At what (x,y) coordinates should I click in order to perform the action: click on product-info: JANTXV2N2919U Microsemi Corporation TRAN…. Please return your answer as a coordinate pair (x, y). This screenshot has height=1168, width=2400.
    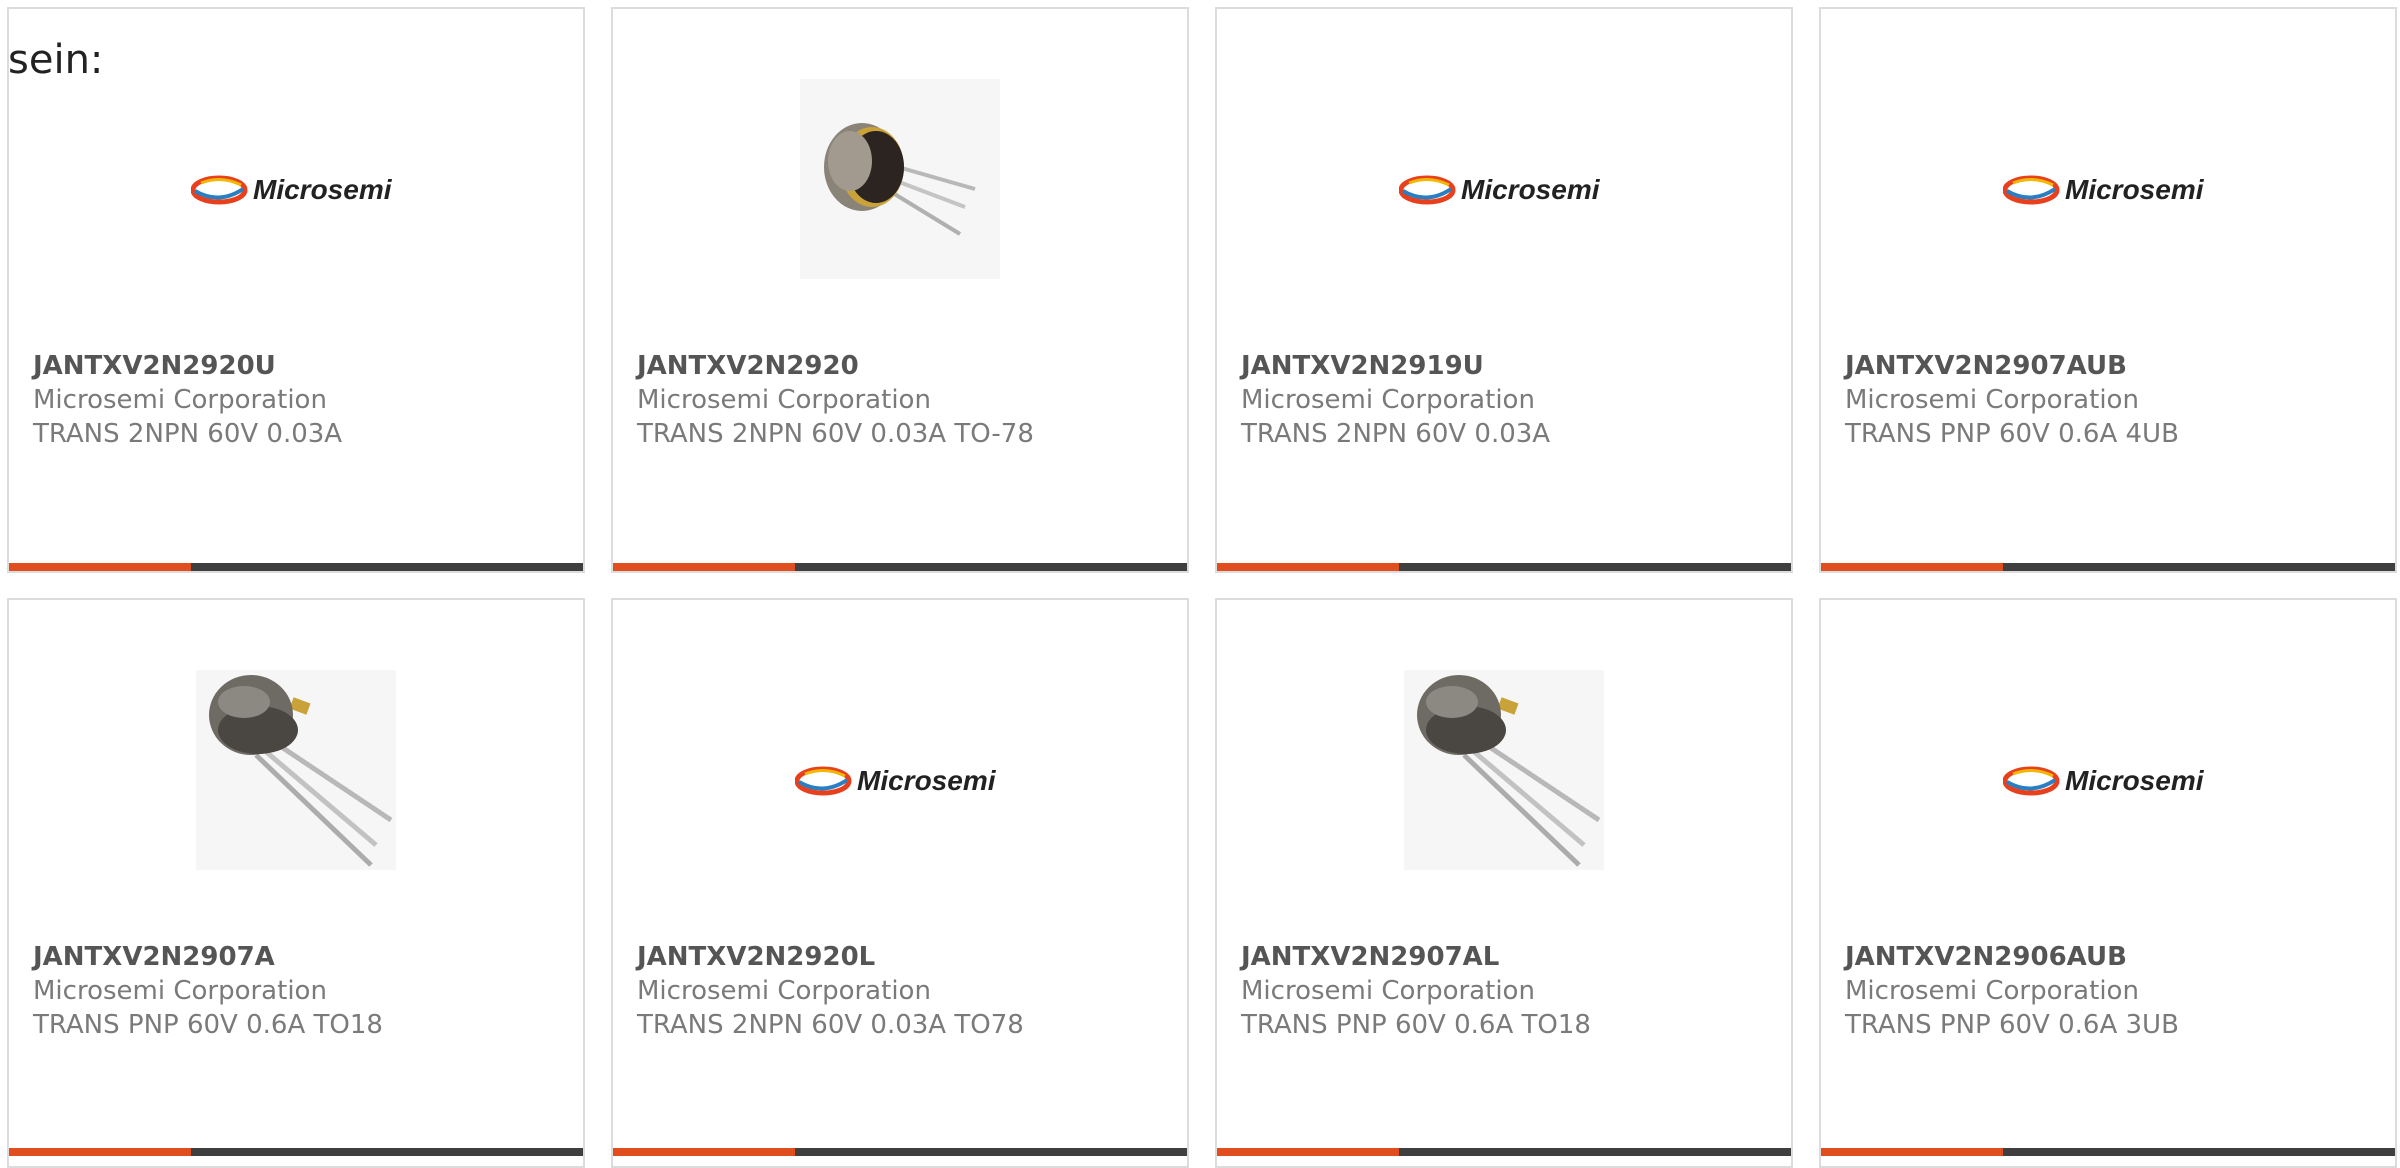
    Looking at the image, I should click on (1508, 400).